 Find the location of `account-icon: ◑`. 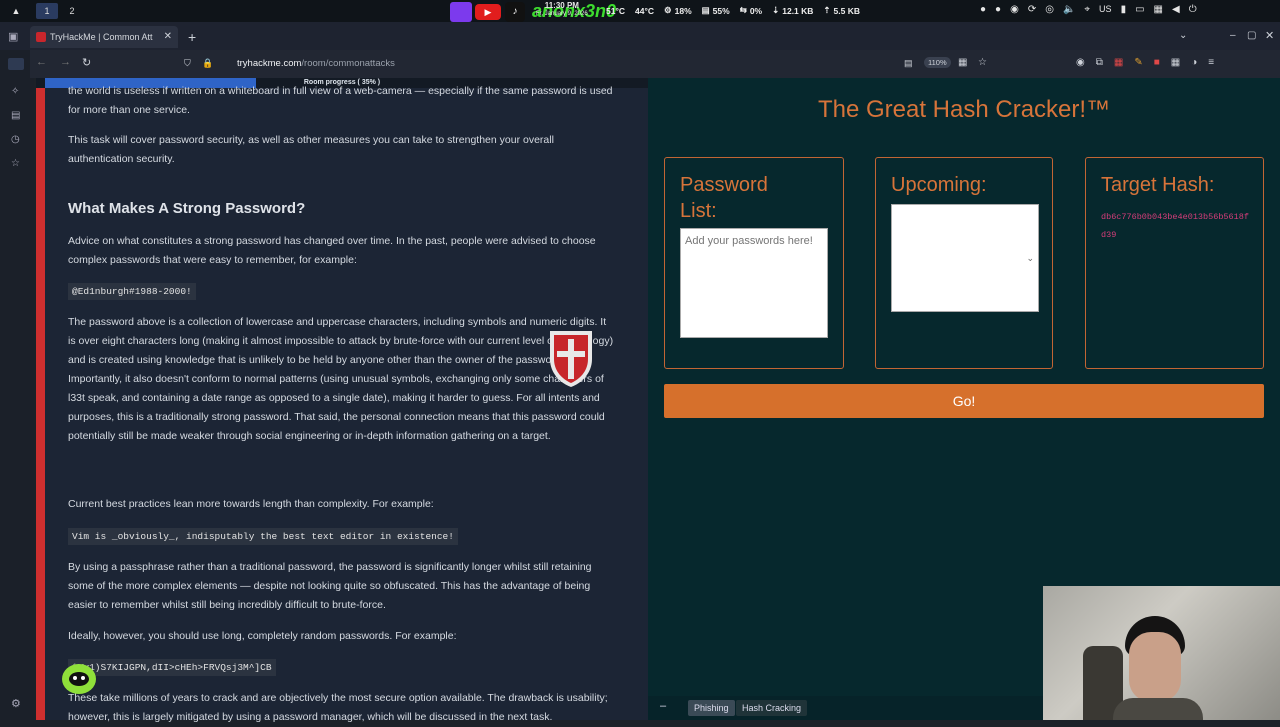

account-icon: ◑ is located at coordinates (1194, 62).